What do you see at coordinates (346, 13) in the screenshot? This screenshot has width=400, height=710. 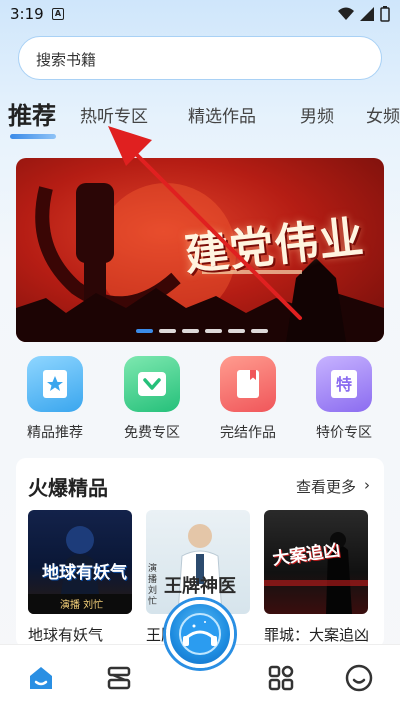 I see `wifi-icon` at bounding box center [346, 13].